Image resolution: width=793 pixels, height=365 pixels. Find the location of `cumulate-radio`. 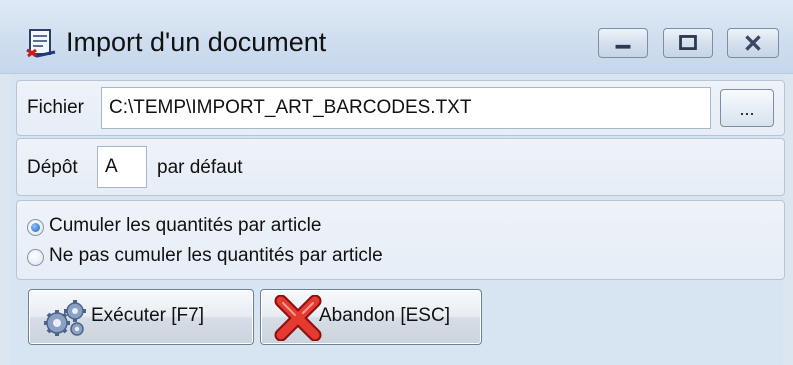

cumulate-radio is located at coordinates (35, 227).